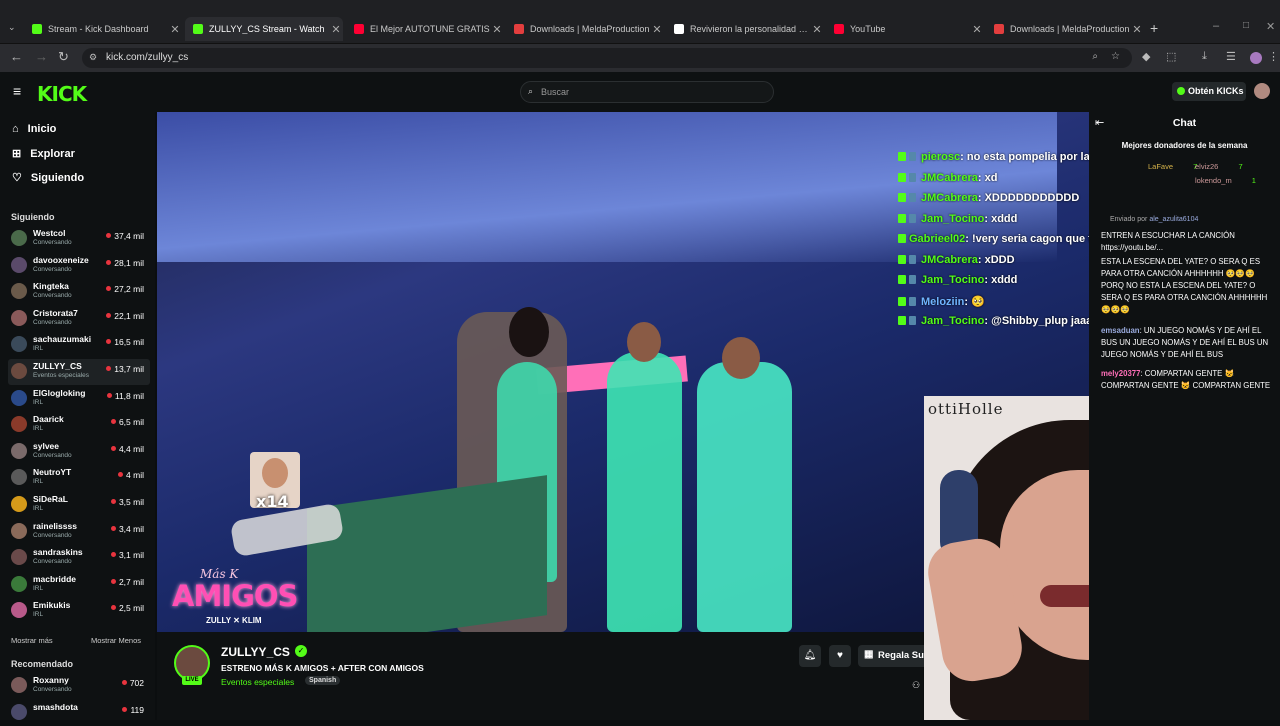 This screenshot has height=726, width=1280. I want to click on search-input: ⌕ Buscar, so click(647, 92).